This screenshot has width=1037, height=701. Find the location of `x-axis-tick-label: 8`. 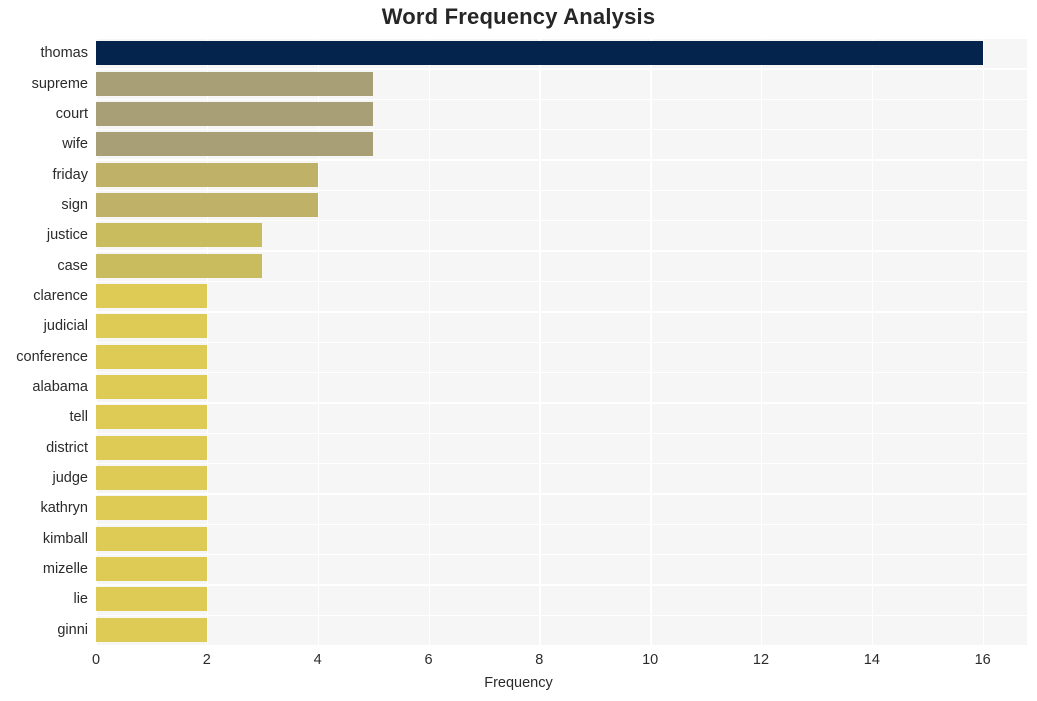

x-axis-tick-label: 8 is located at coordinates (539, 660).